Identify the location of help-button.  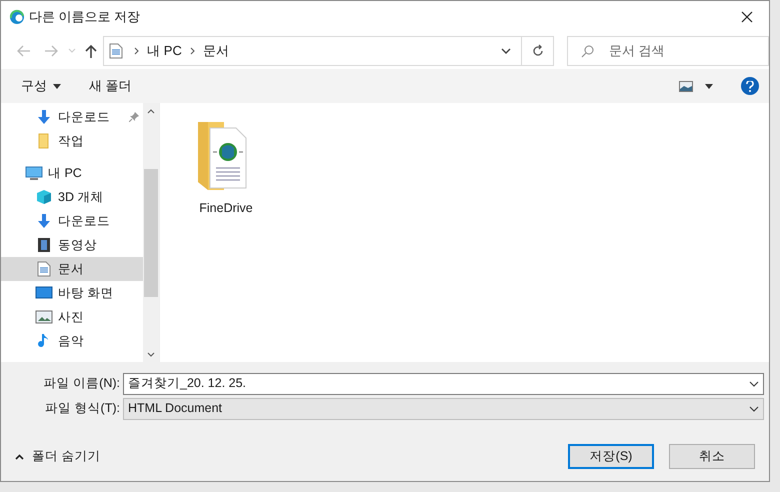
(750, 86).